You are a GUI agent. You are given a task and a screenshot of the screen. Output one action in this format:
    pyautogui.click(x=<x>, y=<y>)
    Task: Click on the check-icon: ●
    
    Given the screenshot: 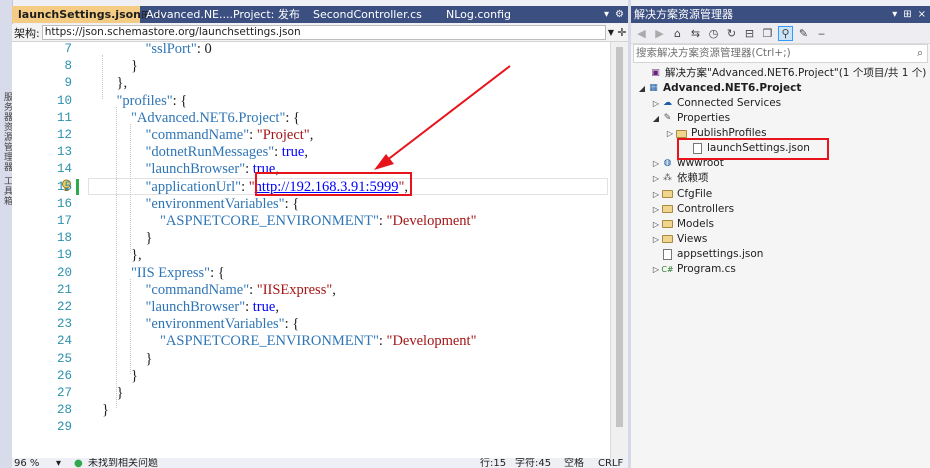 What is the action you would take?
    pyautogui.click(x=78, y=463)
    